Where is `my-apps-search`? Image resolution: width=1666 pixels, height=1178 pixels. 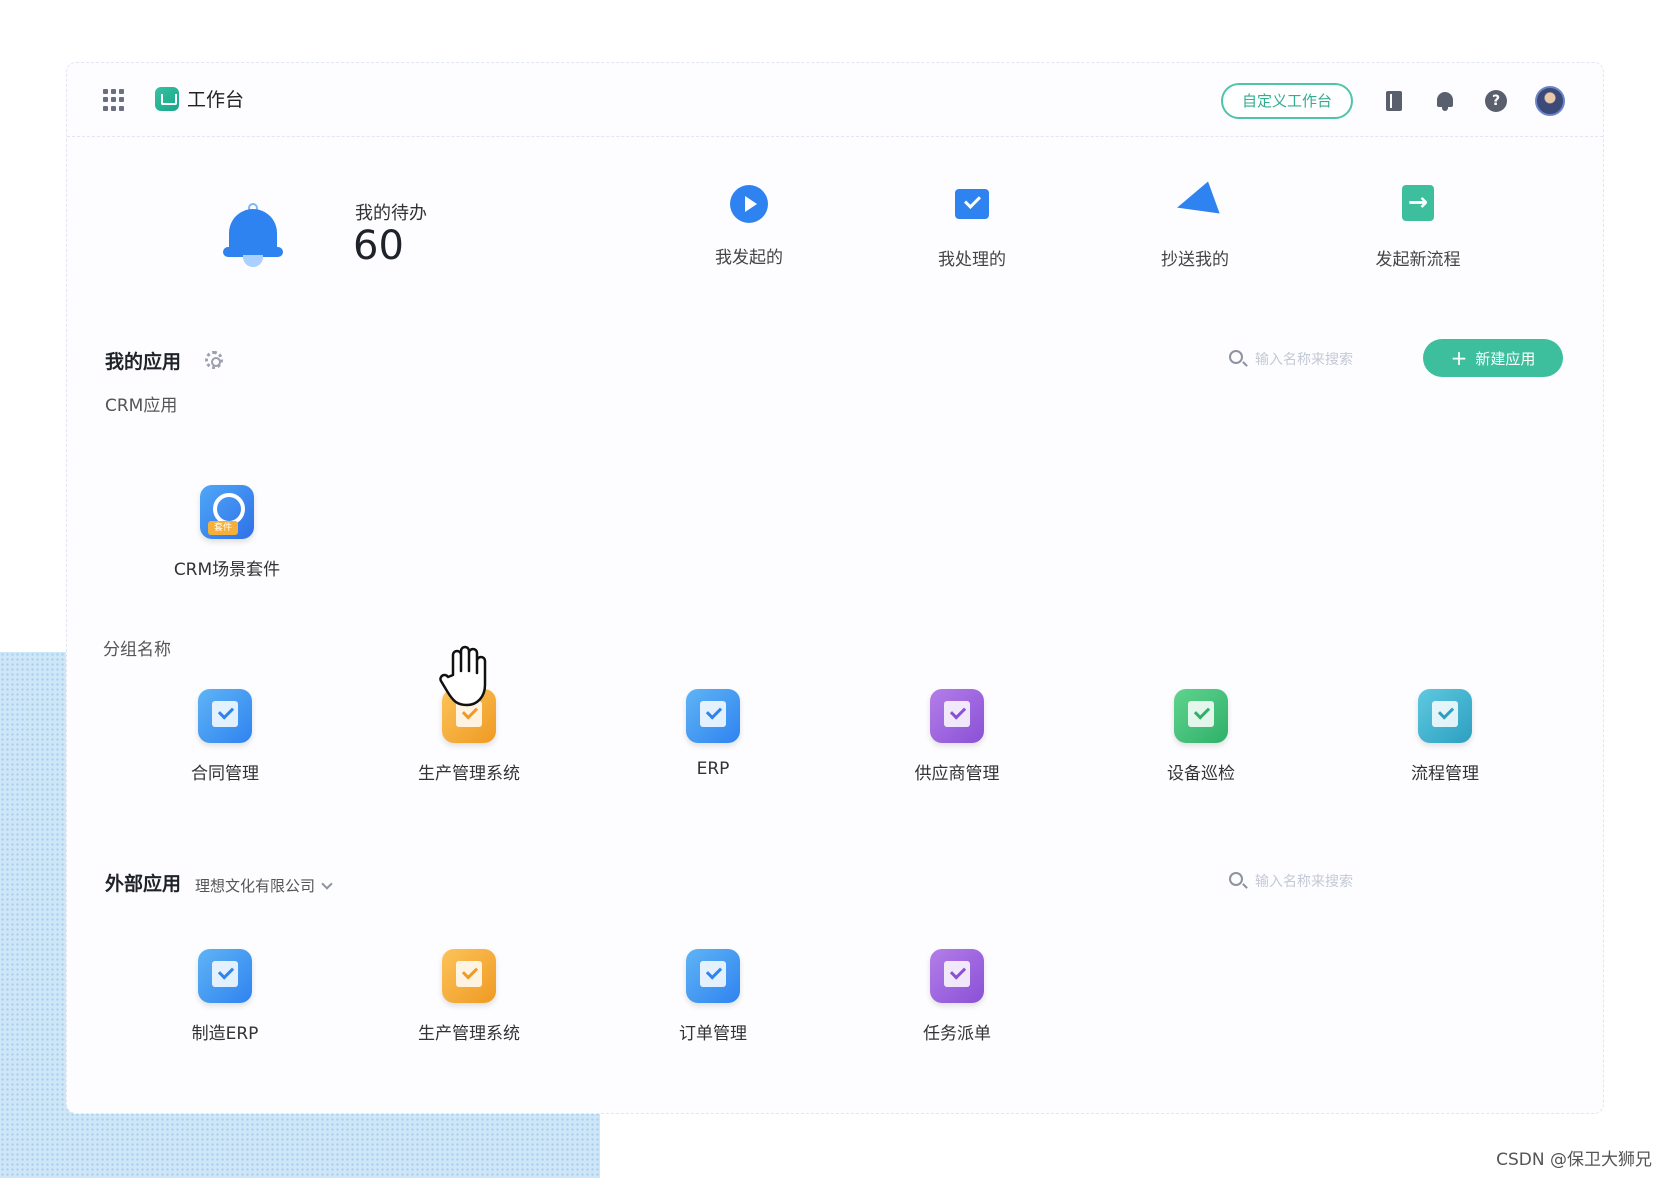 my-apps-search is located at coordinates (1304, 360).